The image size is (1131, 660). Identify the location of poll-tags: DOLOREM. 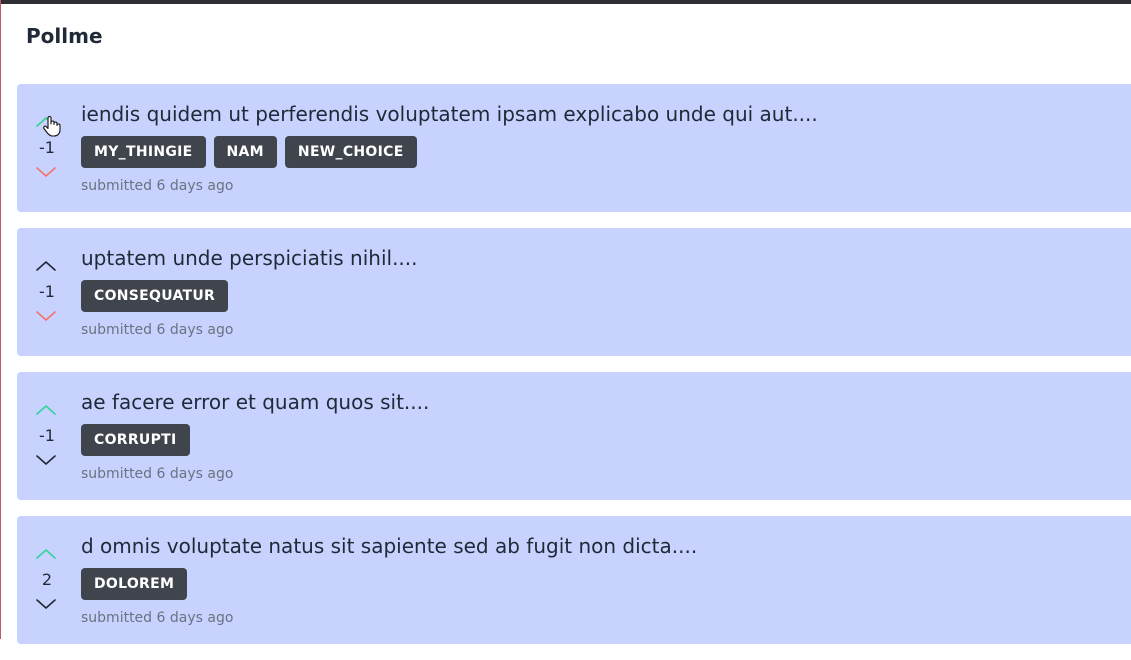
(606, 584).